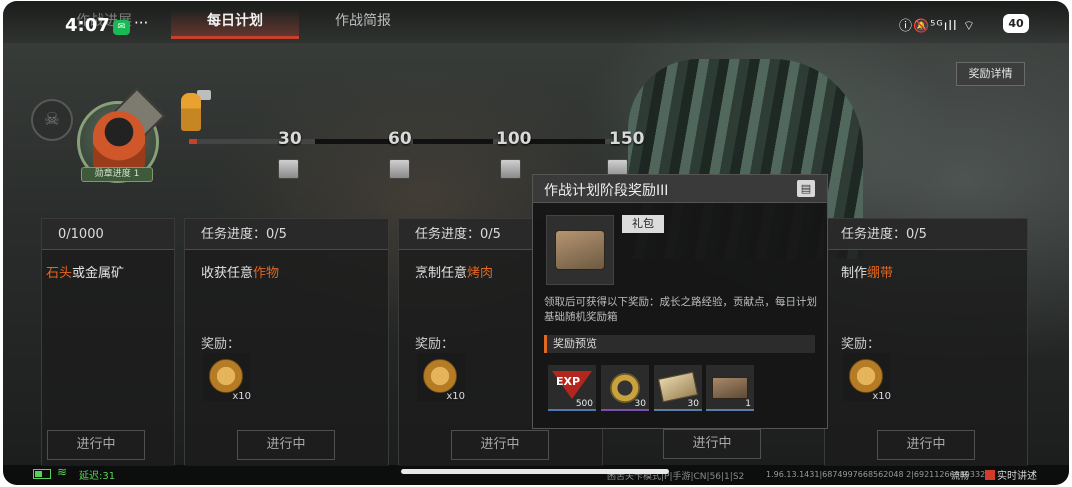 Image resolution: width=1072 pixels, height=487 pixels. Describe the element at coordinates (286, 342) in the screenshot. I see `task-card: 任务进度：0/5 收获任意作物 奖励： x10 进行中` at that location.